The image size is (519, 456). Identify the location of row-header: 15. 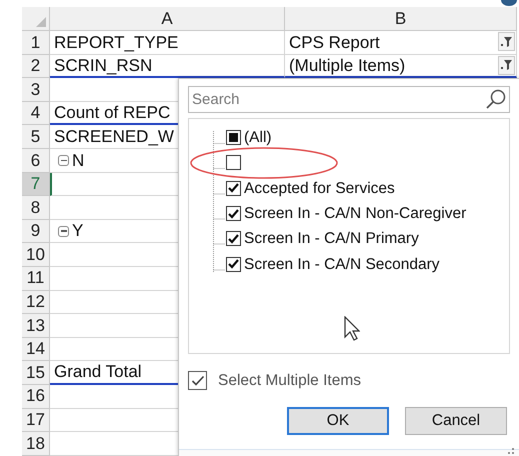
(36, 373).